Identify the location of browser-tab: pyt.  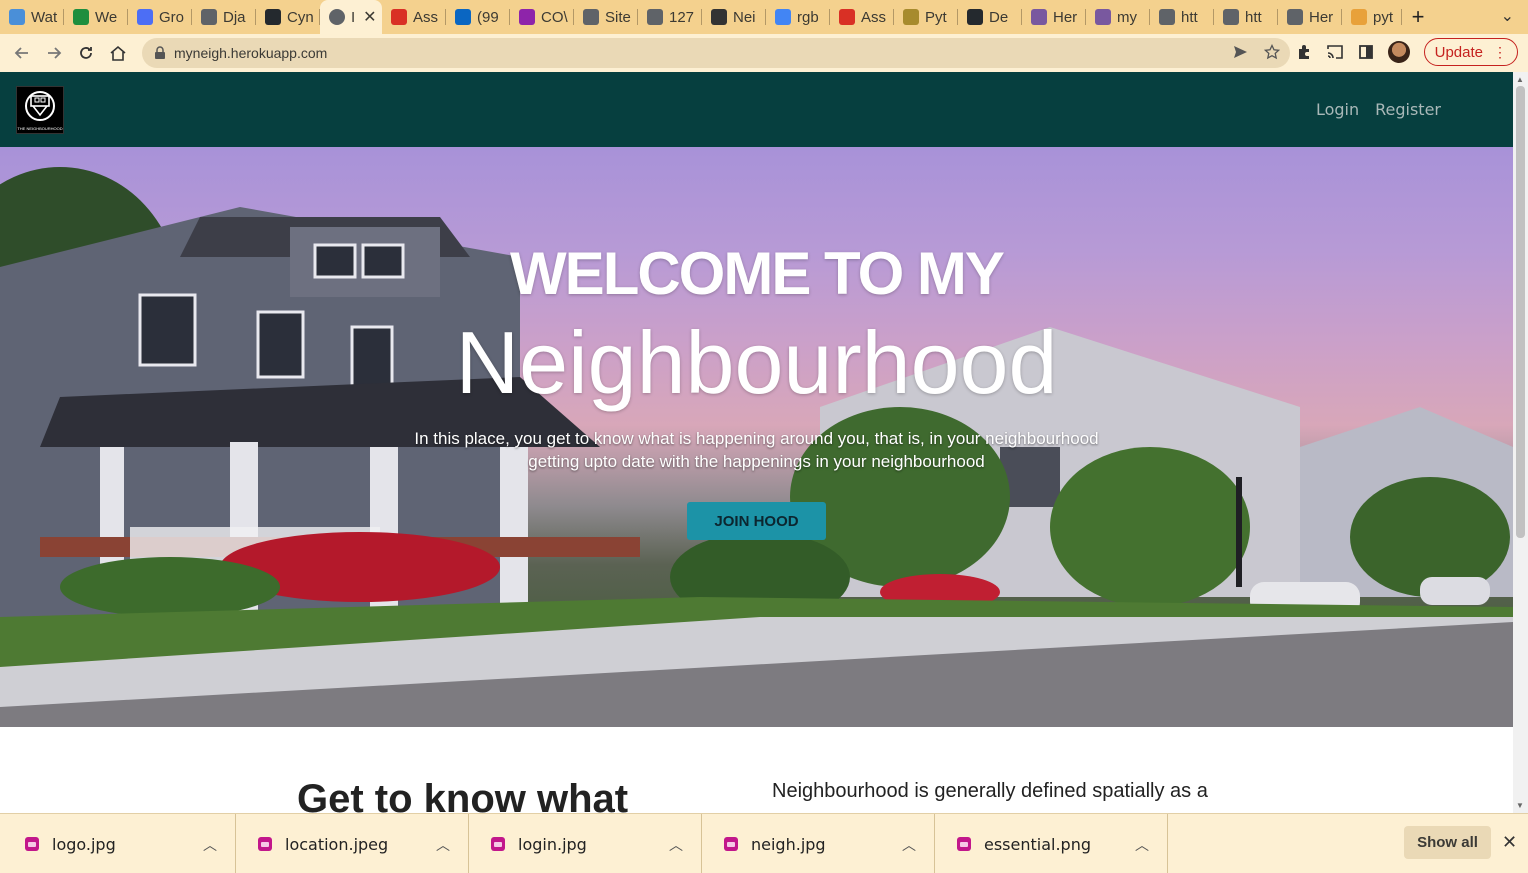
(1372, 17).